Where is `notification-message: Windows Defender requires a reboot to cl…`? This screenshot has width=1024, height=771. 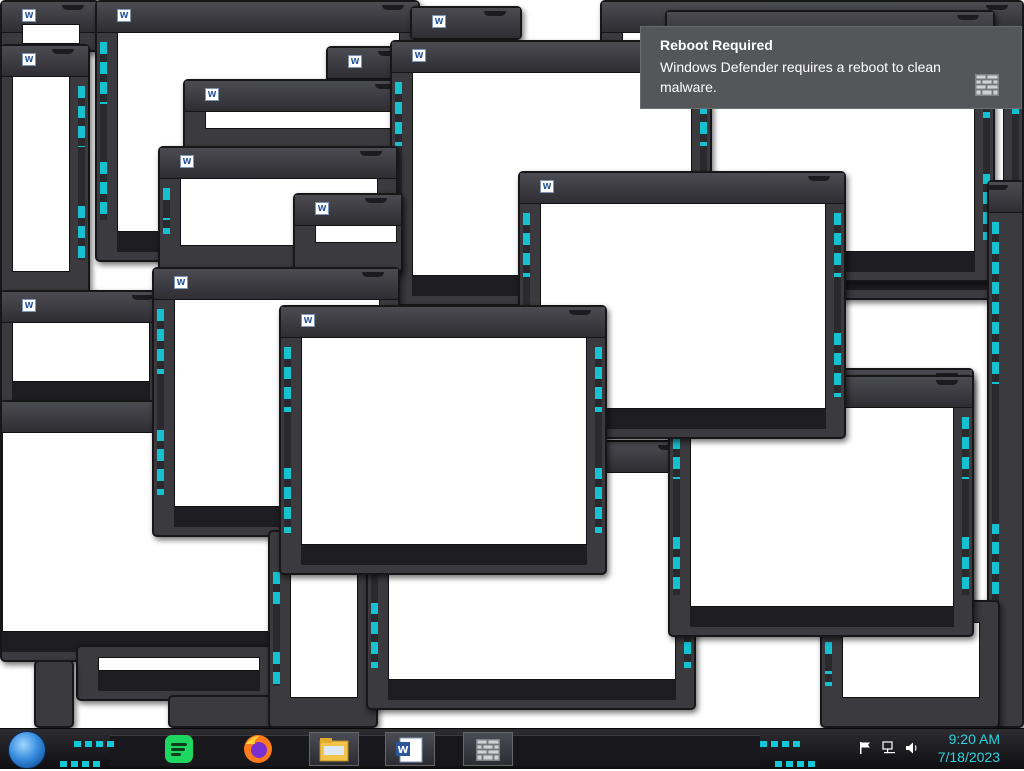 notification-message: Windows Defender requires a reboot to cl… is located at coordinates (800, 77).